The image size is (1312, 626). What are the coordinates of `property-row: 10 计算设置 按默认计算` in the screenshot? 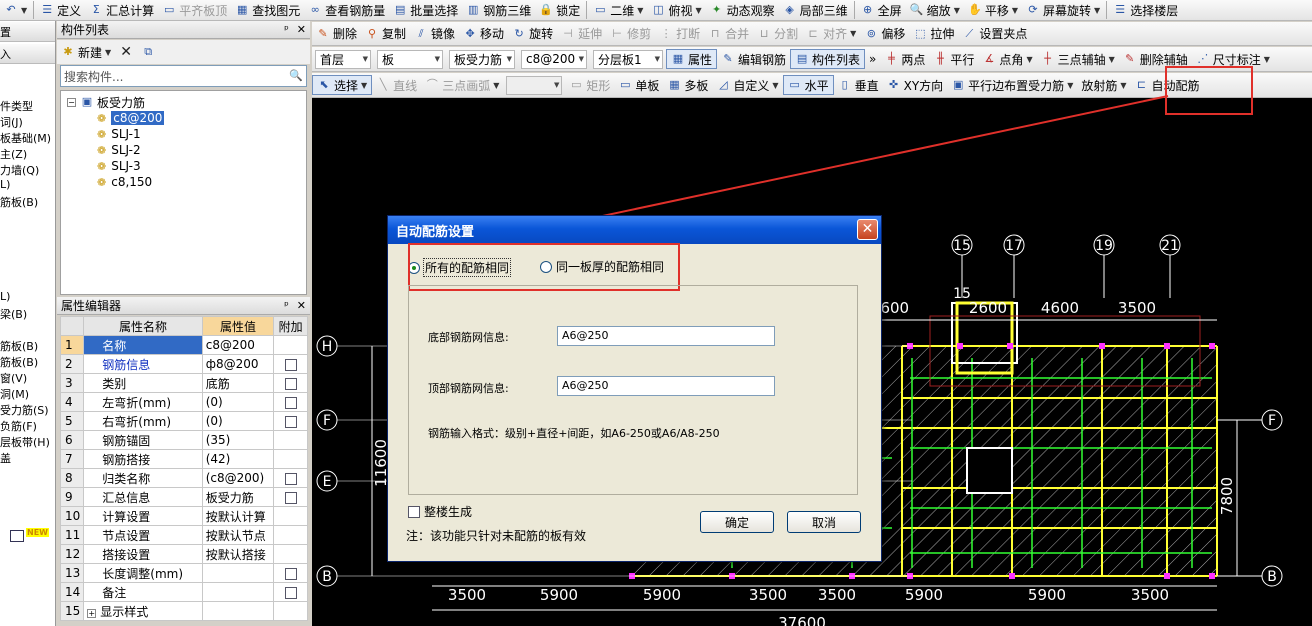 It's located at (183, 516).